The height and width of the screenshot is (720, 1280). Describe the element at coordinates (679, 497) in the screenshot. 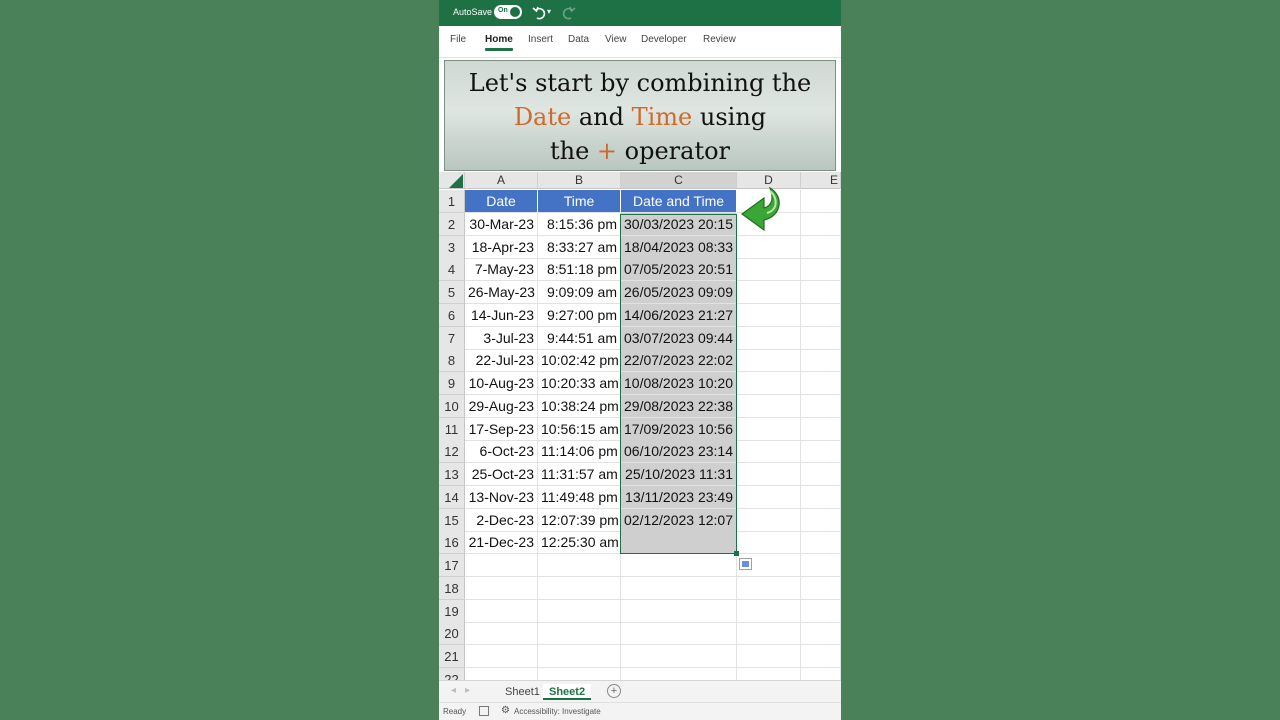

I see `datetime-cell: 13/11/2023 23:49` at that location.